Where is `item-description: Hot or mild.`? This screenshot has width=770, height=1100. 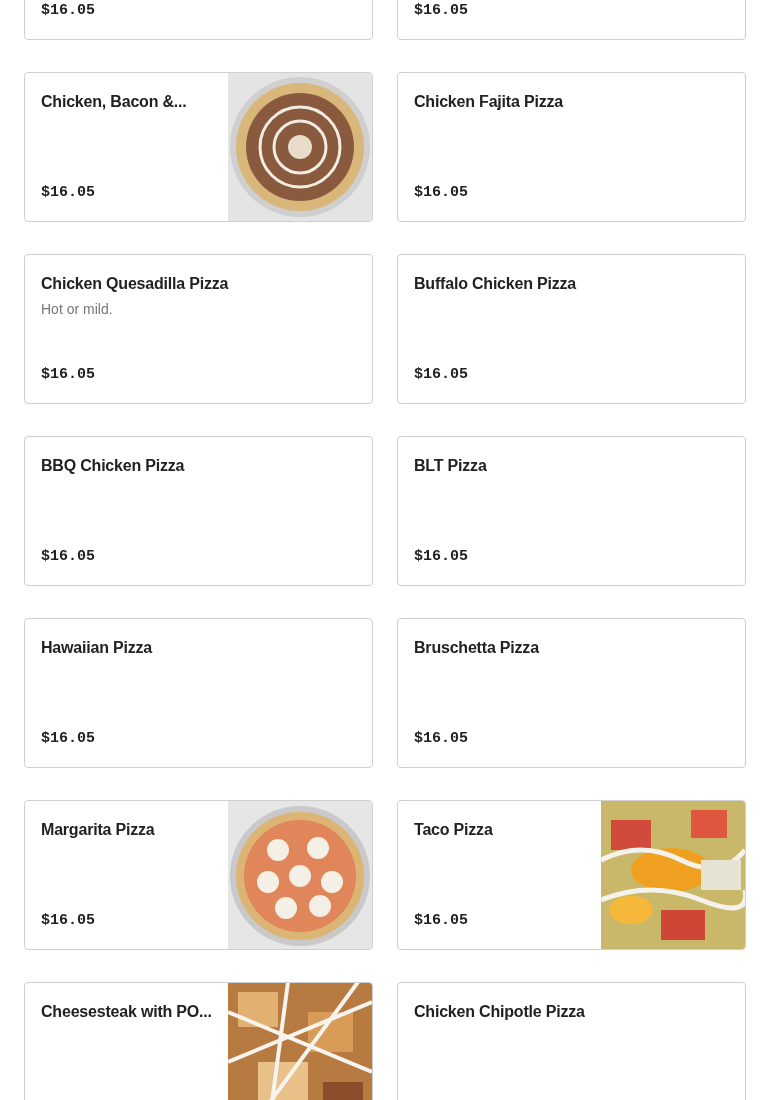
item-description: Hot or mild. is located at coordinates (77, 309).